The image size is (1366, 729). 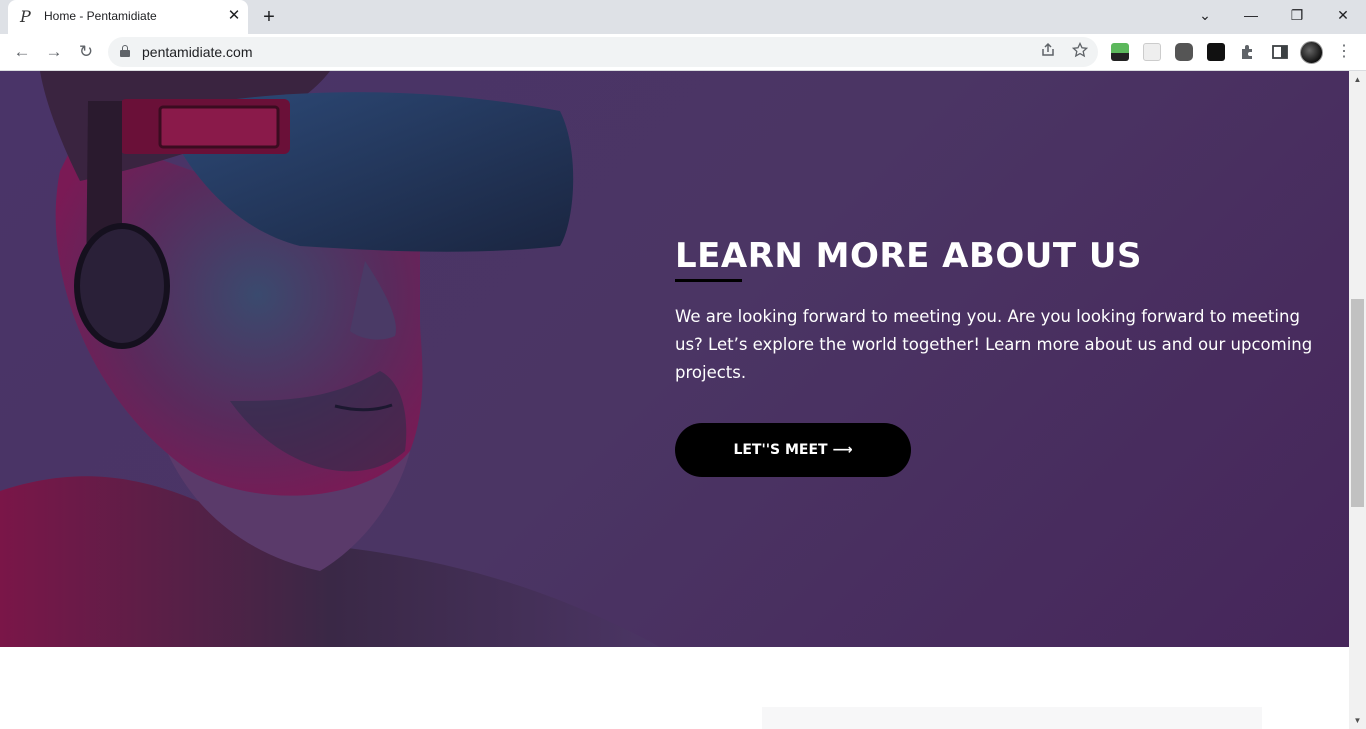 I want to click on scrollbar-thumb, so click(x=1357, y=403).